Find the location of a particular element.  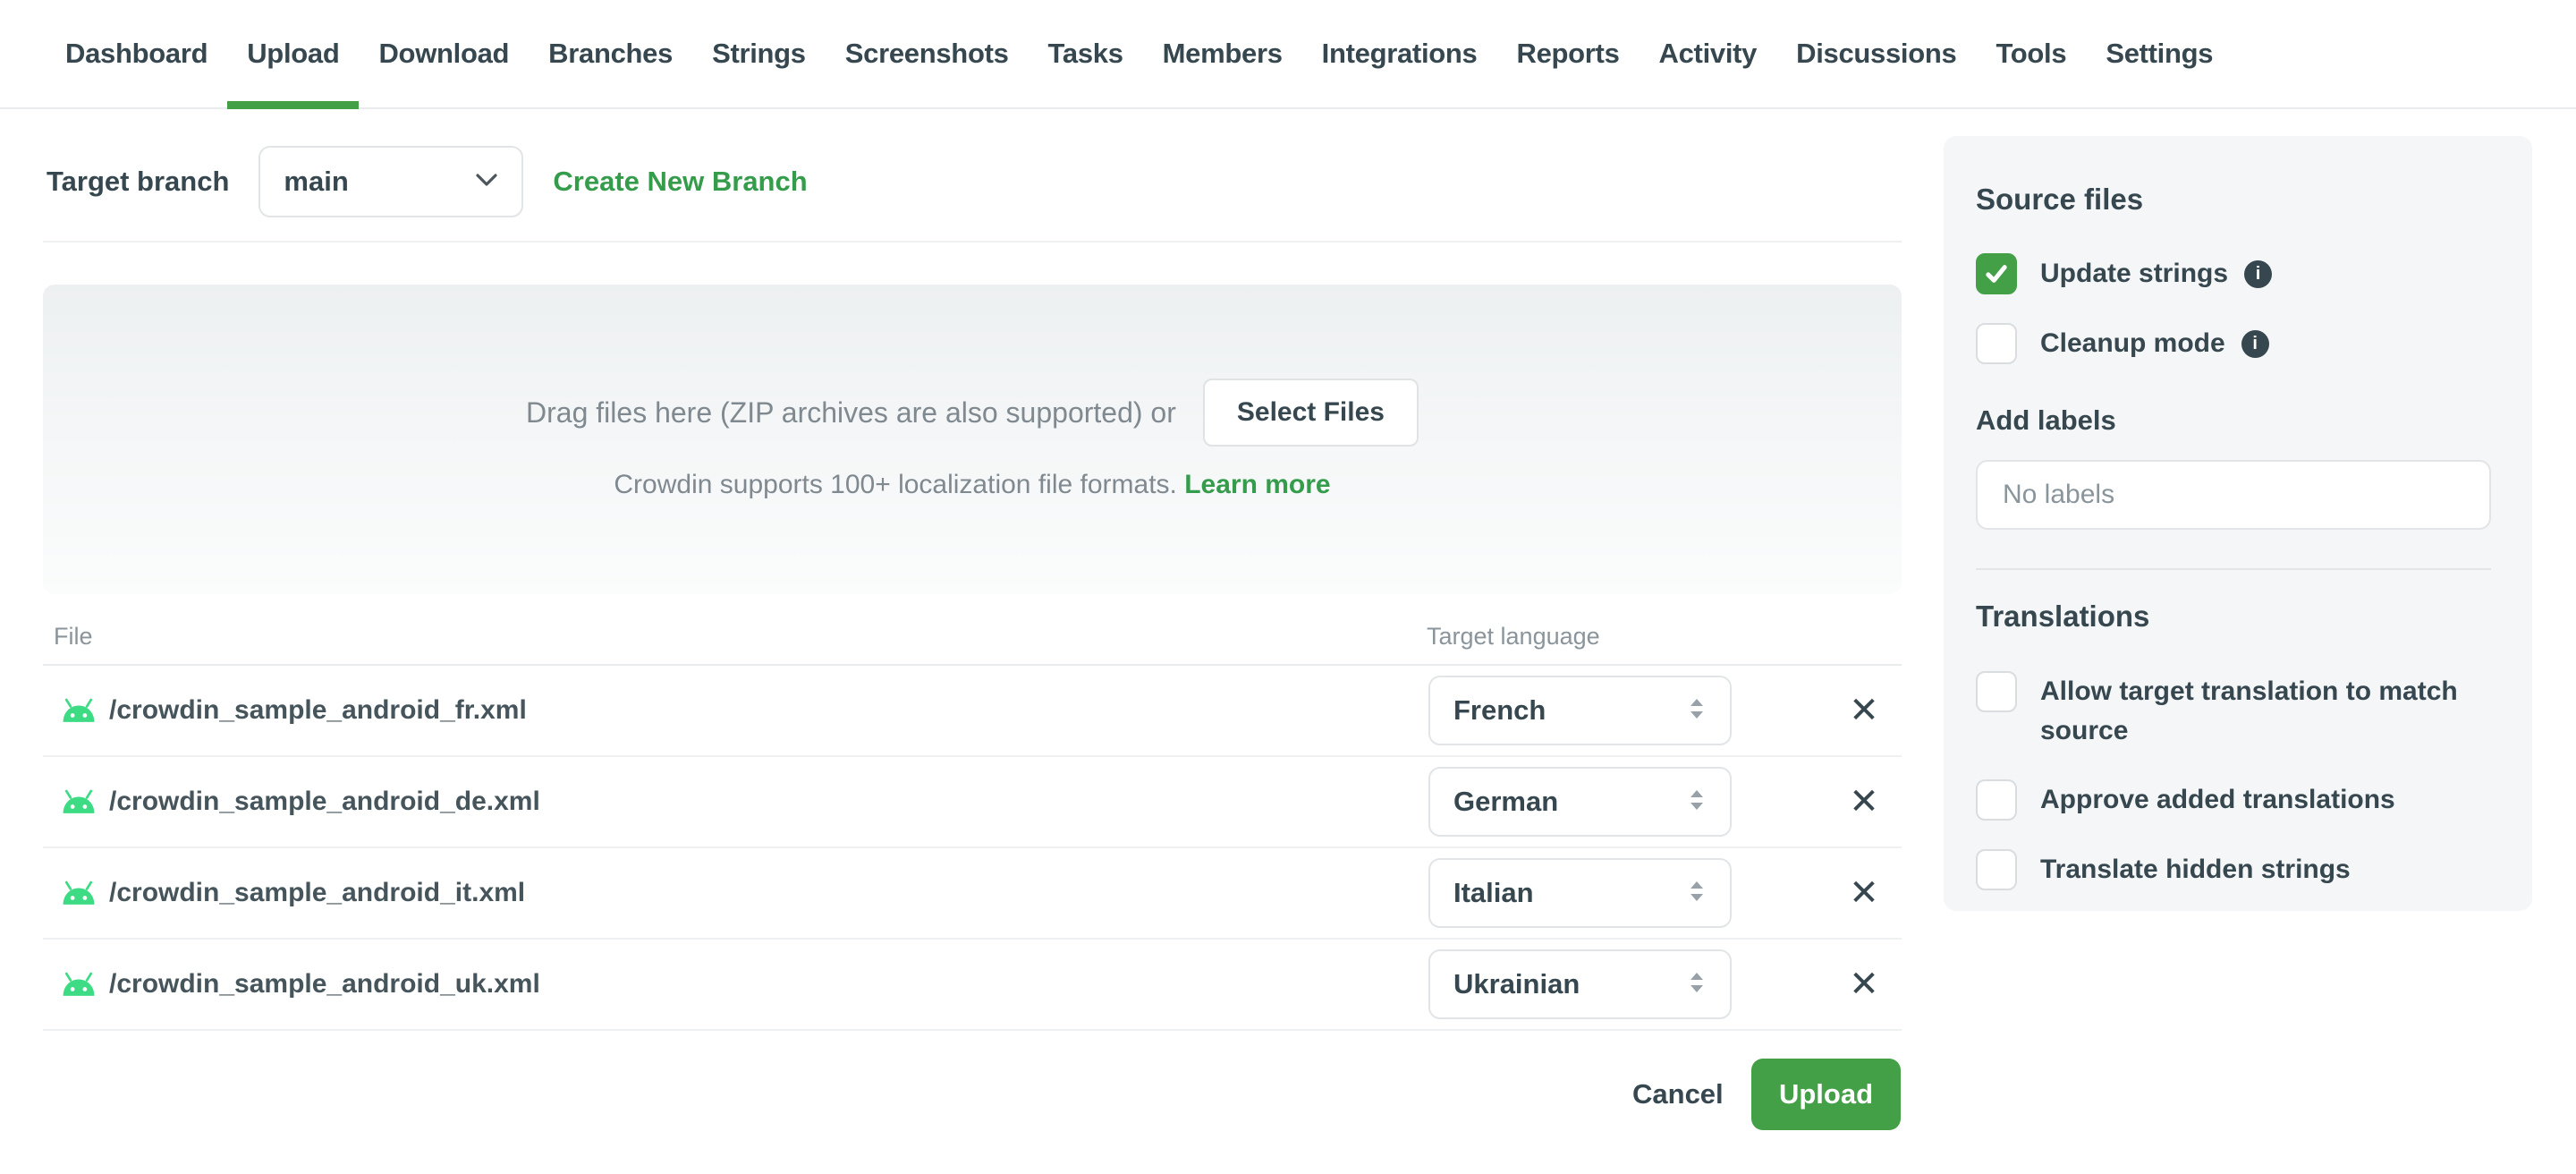

approve-translations-label: Approve added translations is located at coordinates (2217, 799).